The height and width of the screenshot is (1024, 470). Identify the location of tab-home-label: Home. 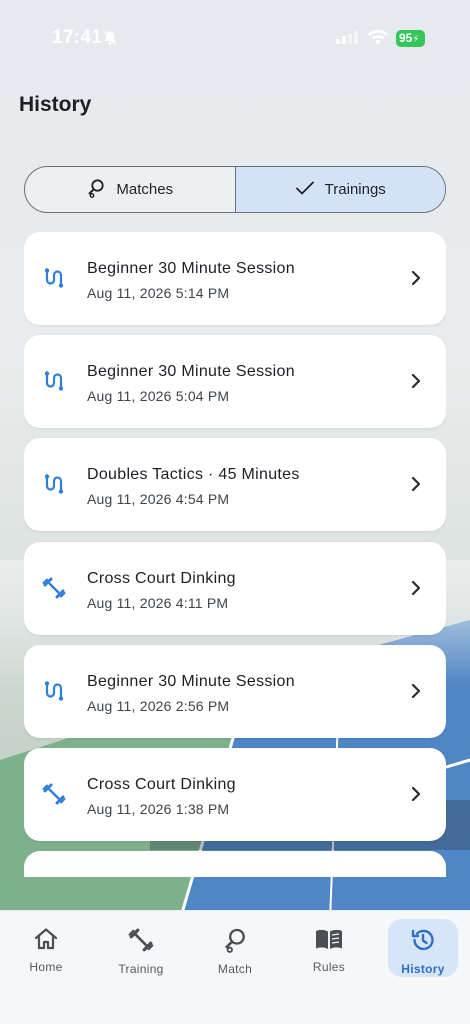
(46, 967).